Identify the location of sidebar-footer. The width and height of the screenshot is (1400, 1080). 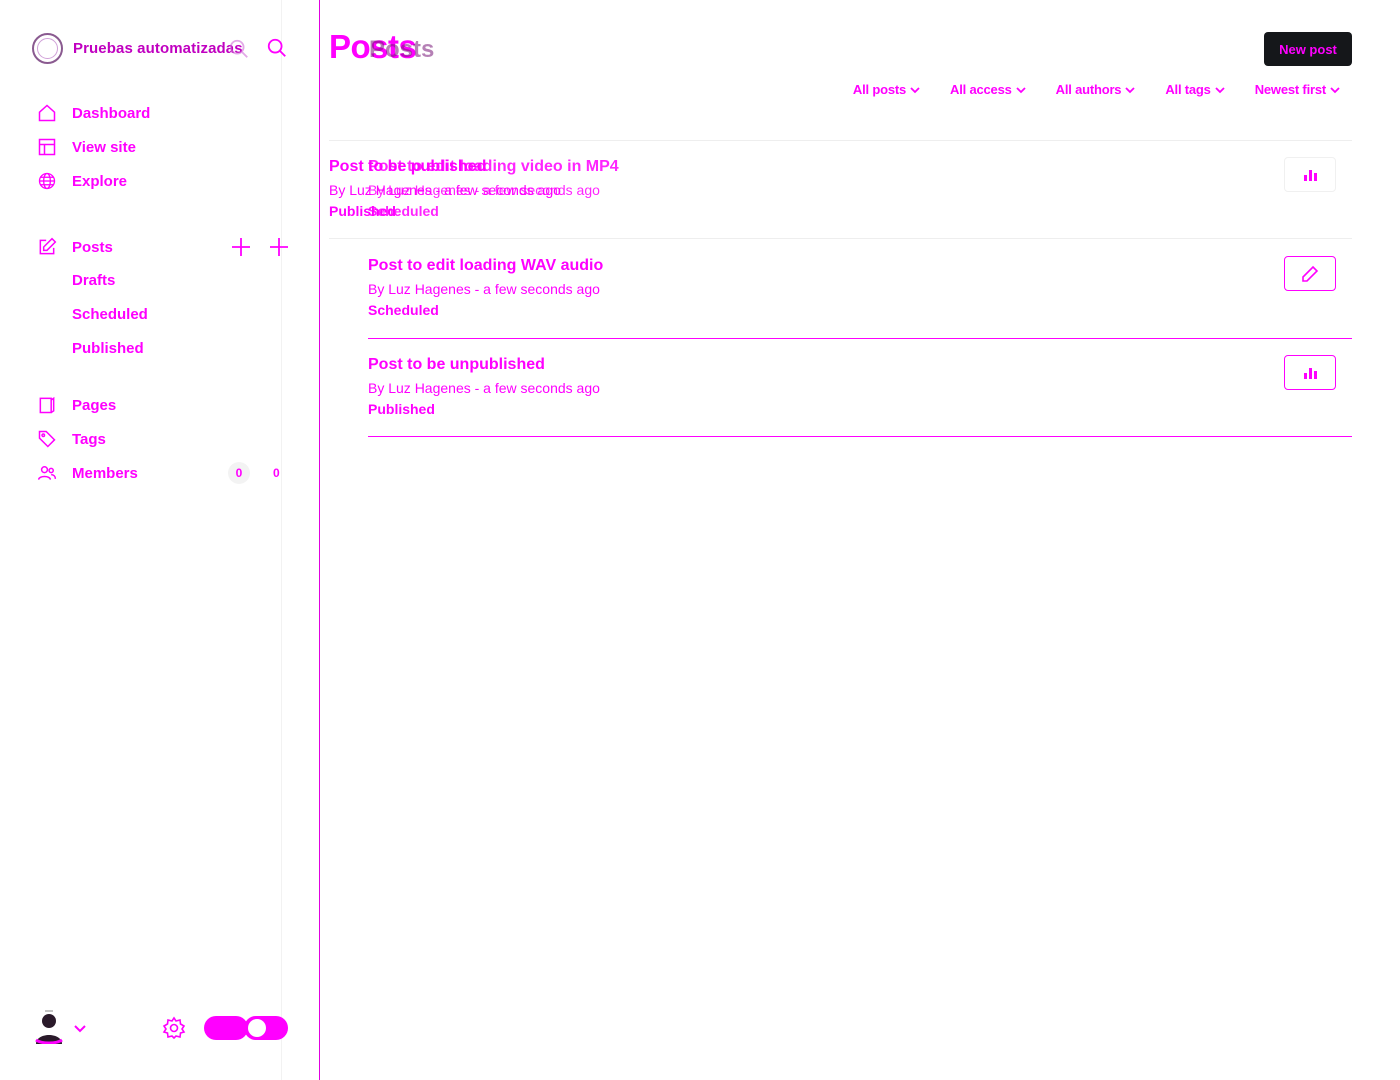
(167, 1028).